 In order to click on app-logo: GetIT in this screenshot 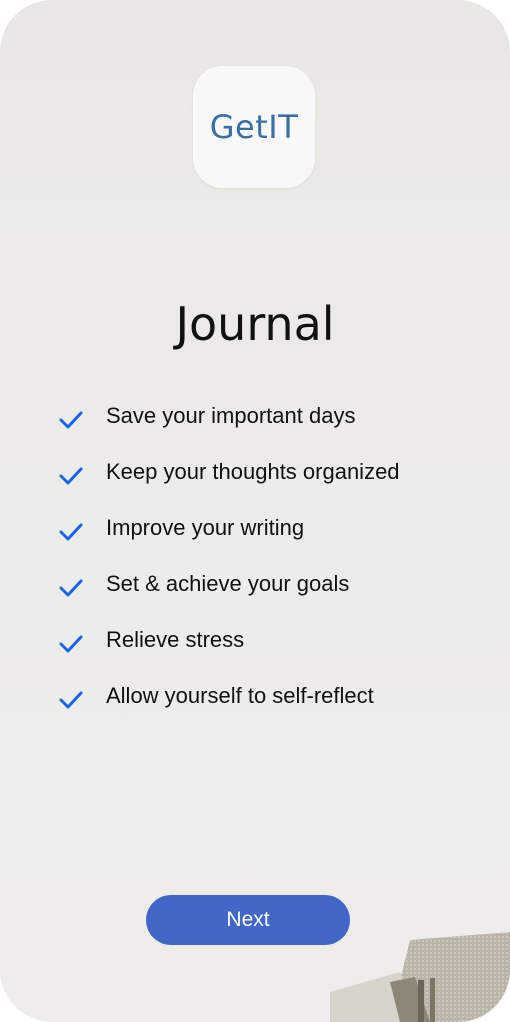, I will do `click(254, 127)`.